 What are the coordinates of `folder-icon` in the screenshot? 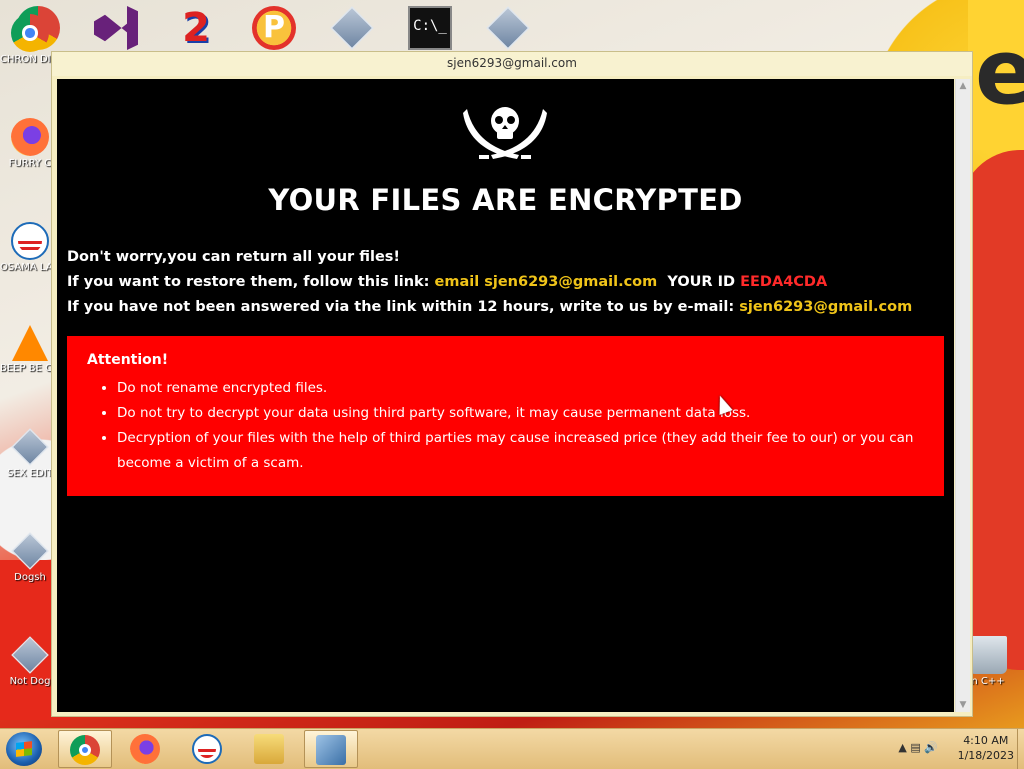 It's located at (269, 749).